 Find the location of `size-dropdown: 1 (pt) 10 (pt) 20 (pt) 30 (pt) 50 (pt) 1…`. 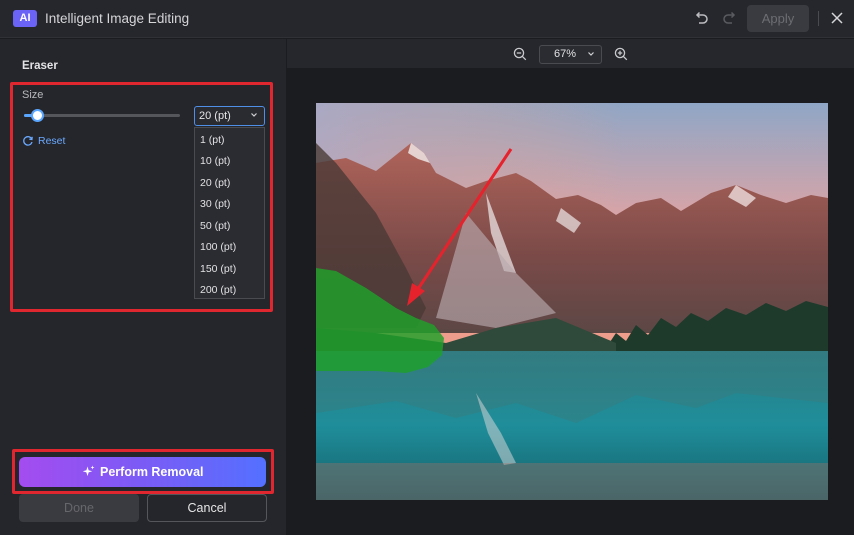

size-dropdown: 1 (pt) 10 (pt) 20 (pt) 30 (pt) 50 (pt) 1… is located at coordinates (229, 213).